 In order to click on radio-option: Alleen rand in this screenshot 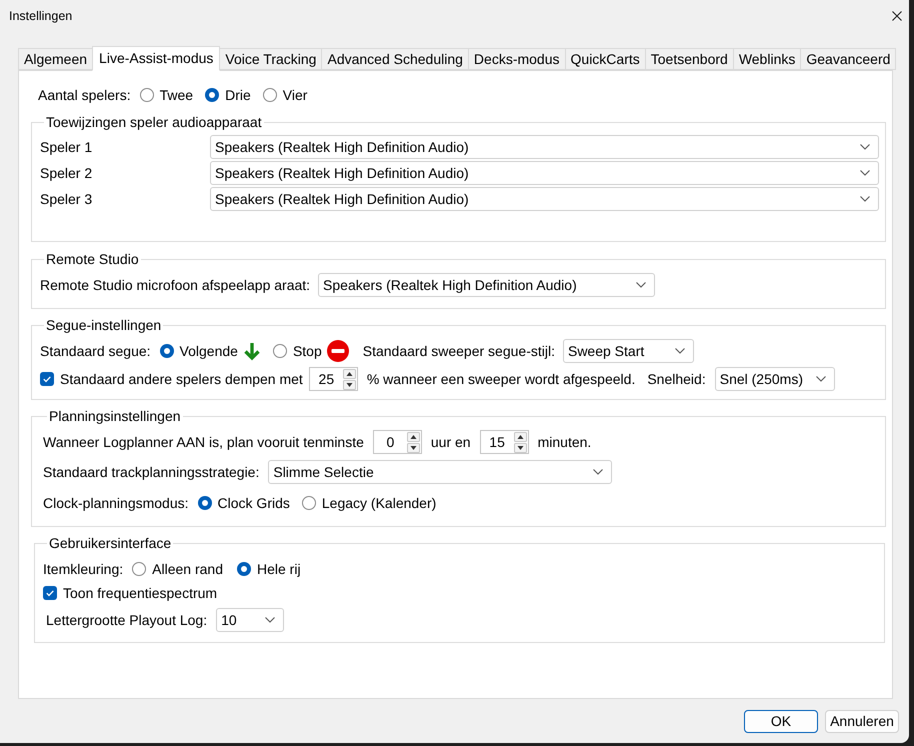, I will do `click(177, 569)`.